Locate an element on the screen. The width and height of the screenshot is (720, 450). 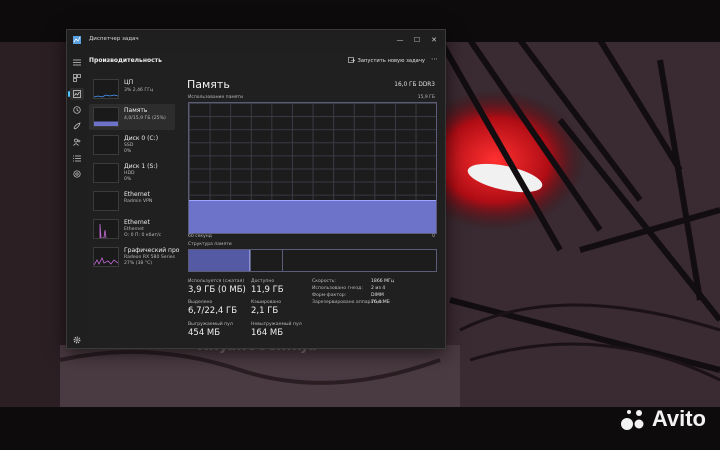
details-icon is located at coordinates (77, 158).